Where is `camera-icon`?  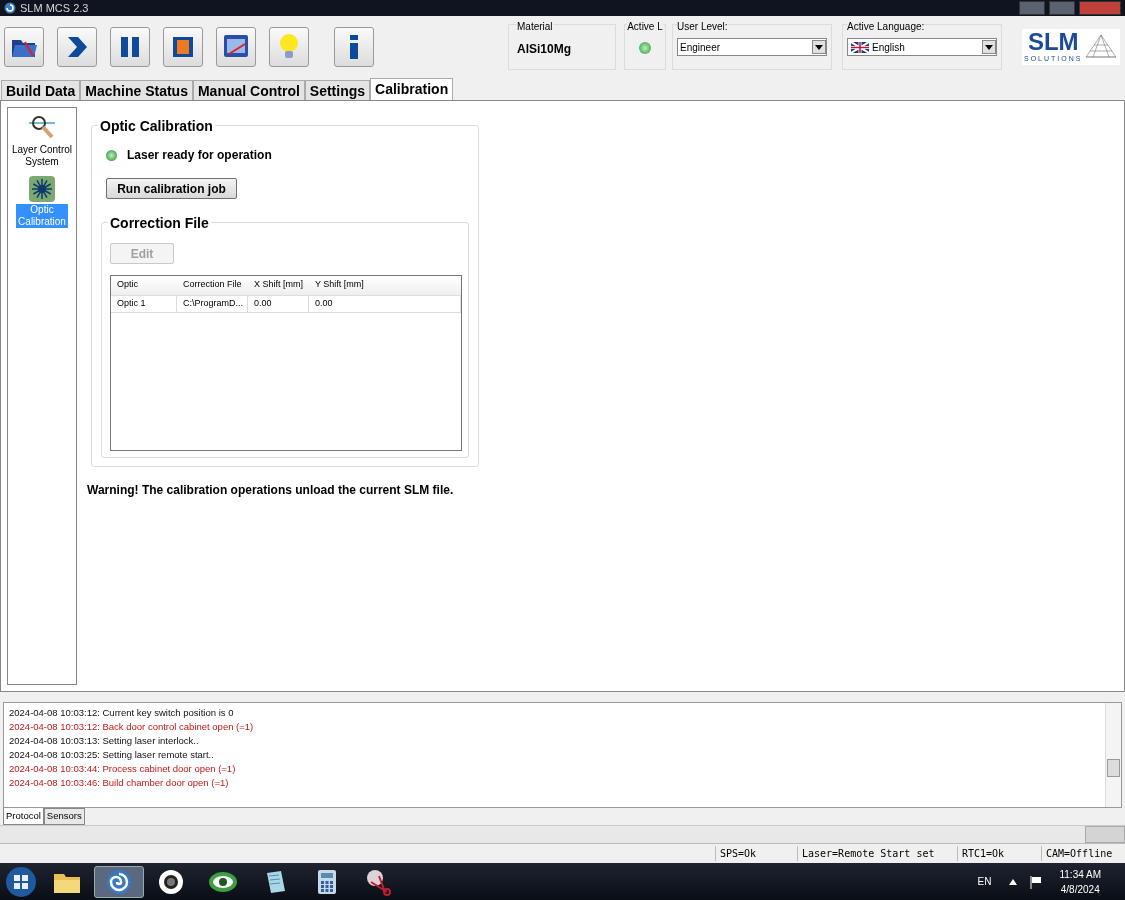 camera-icon is located at coordinates (171, 881).